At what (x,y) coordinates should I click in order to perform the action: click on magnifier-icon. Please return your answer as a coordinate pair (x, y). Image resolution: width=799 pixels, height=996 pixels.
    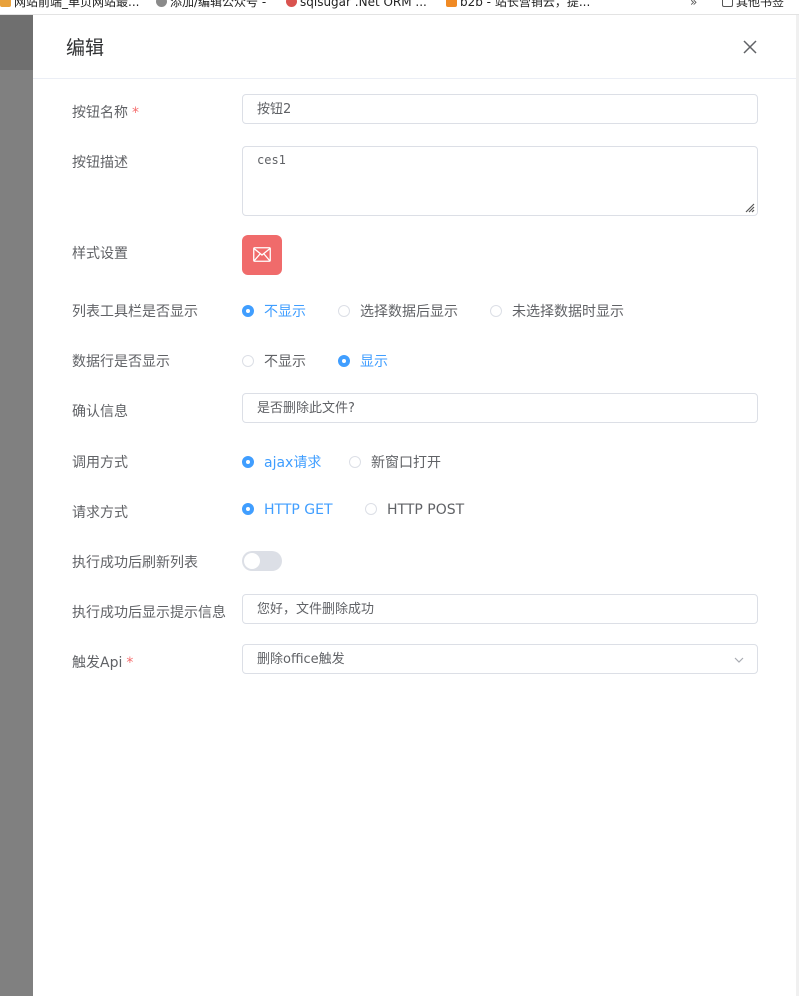
    Looking at the image, I should click on (291, 3).